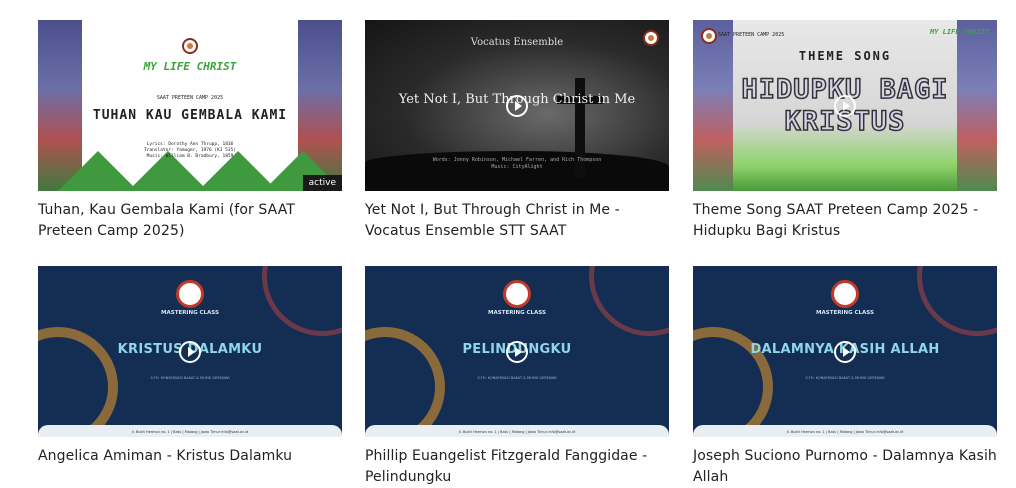 The height and width of the screenshot is (488, 1016). What do you see at coordinates (190, 156) in the screenshot?
I see `credit-line: Music: William B. Bradbury, 1859` at bounding box center [190, 156].